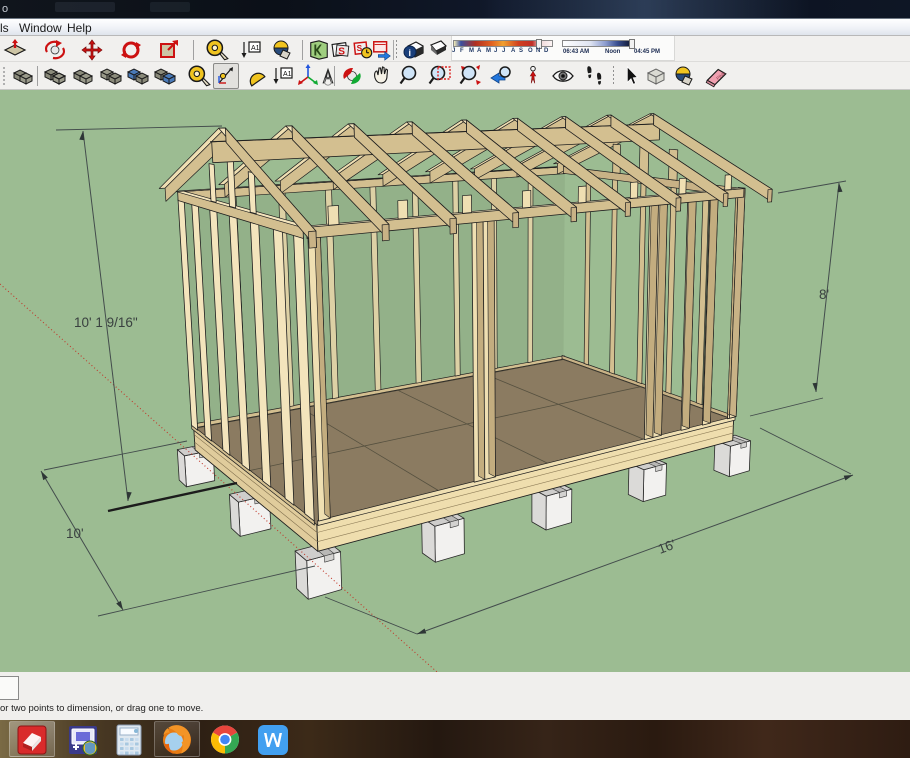  Describe the element at coordinates (824, 294) in the screenshot. I see `svg-text: 8'` at that location.